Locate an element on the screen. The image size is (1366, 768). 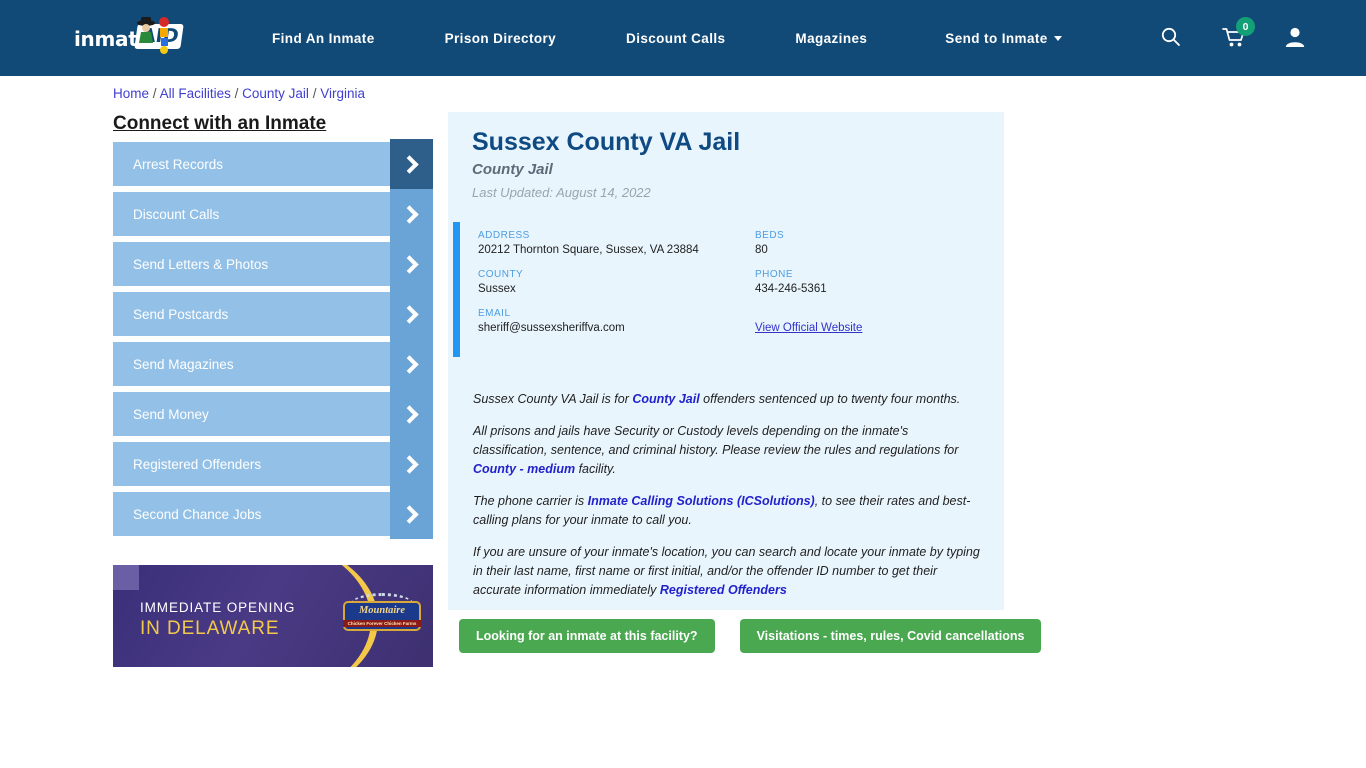
sidebar-item-registered-offenders: Registered Offenders is located at coordinates (273, 464).